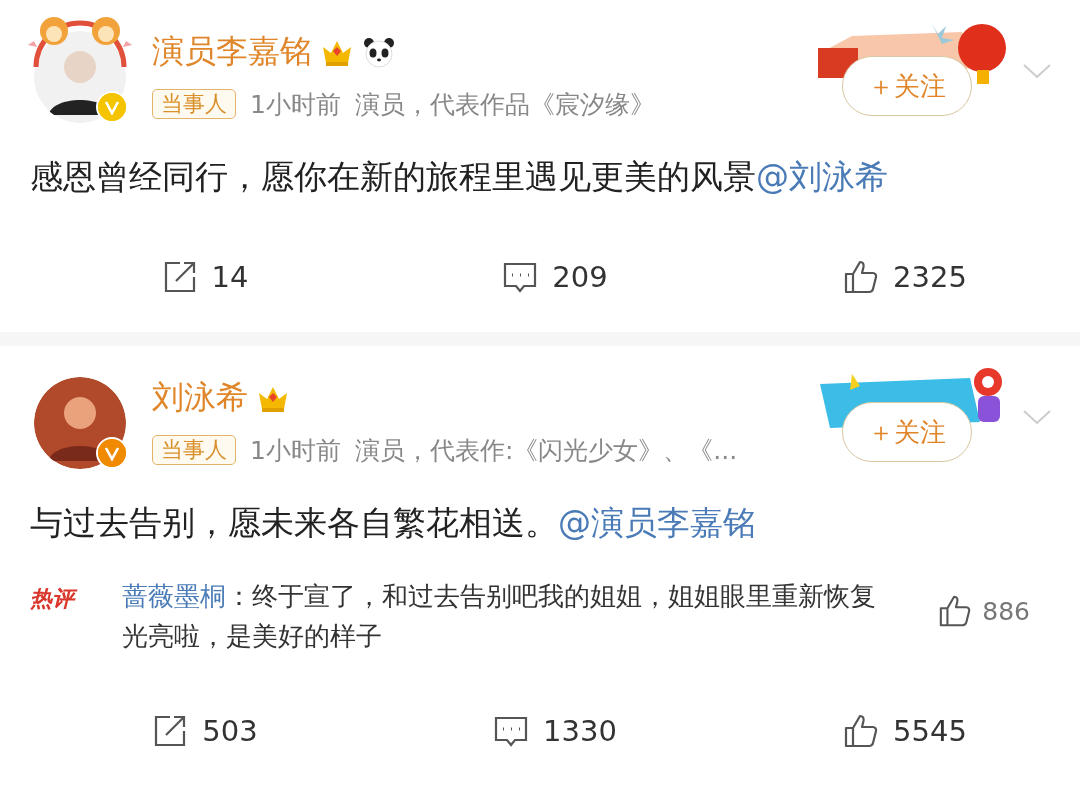  Describe the element at coordinates (200, 397) in the screenshot. I see `author-name: 刘泳希` at that location.